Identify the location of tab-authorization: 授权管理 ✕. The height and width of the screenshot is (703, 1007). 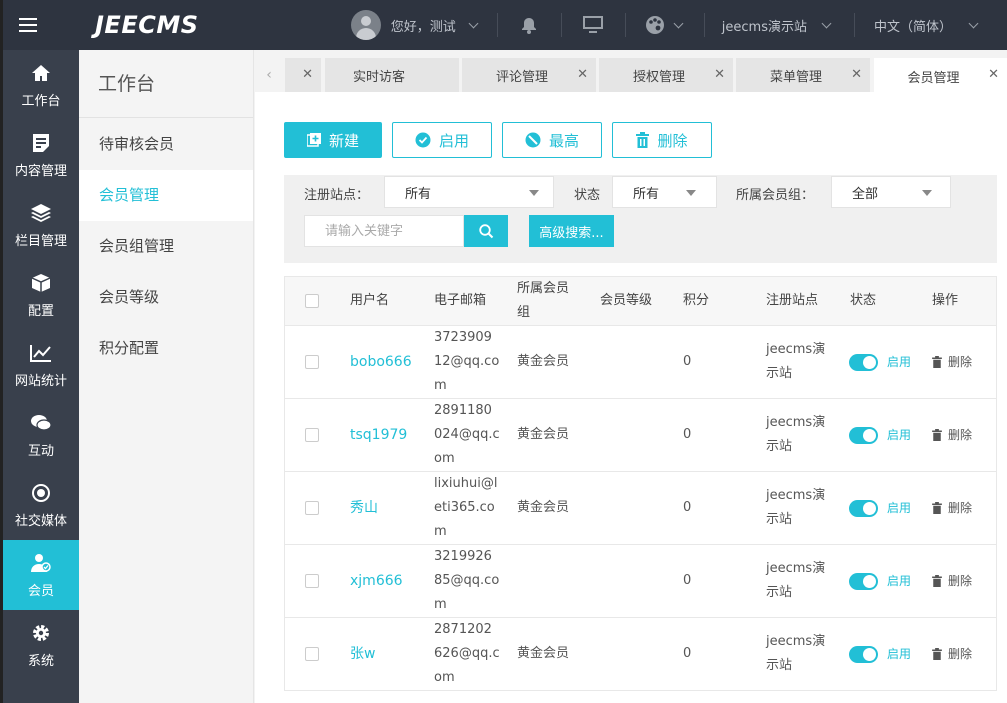
(666, 75).